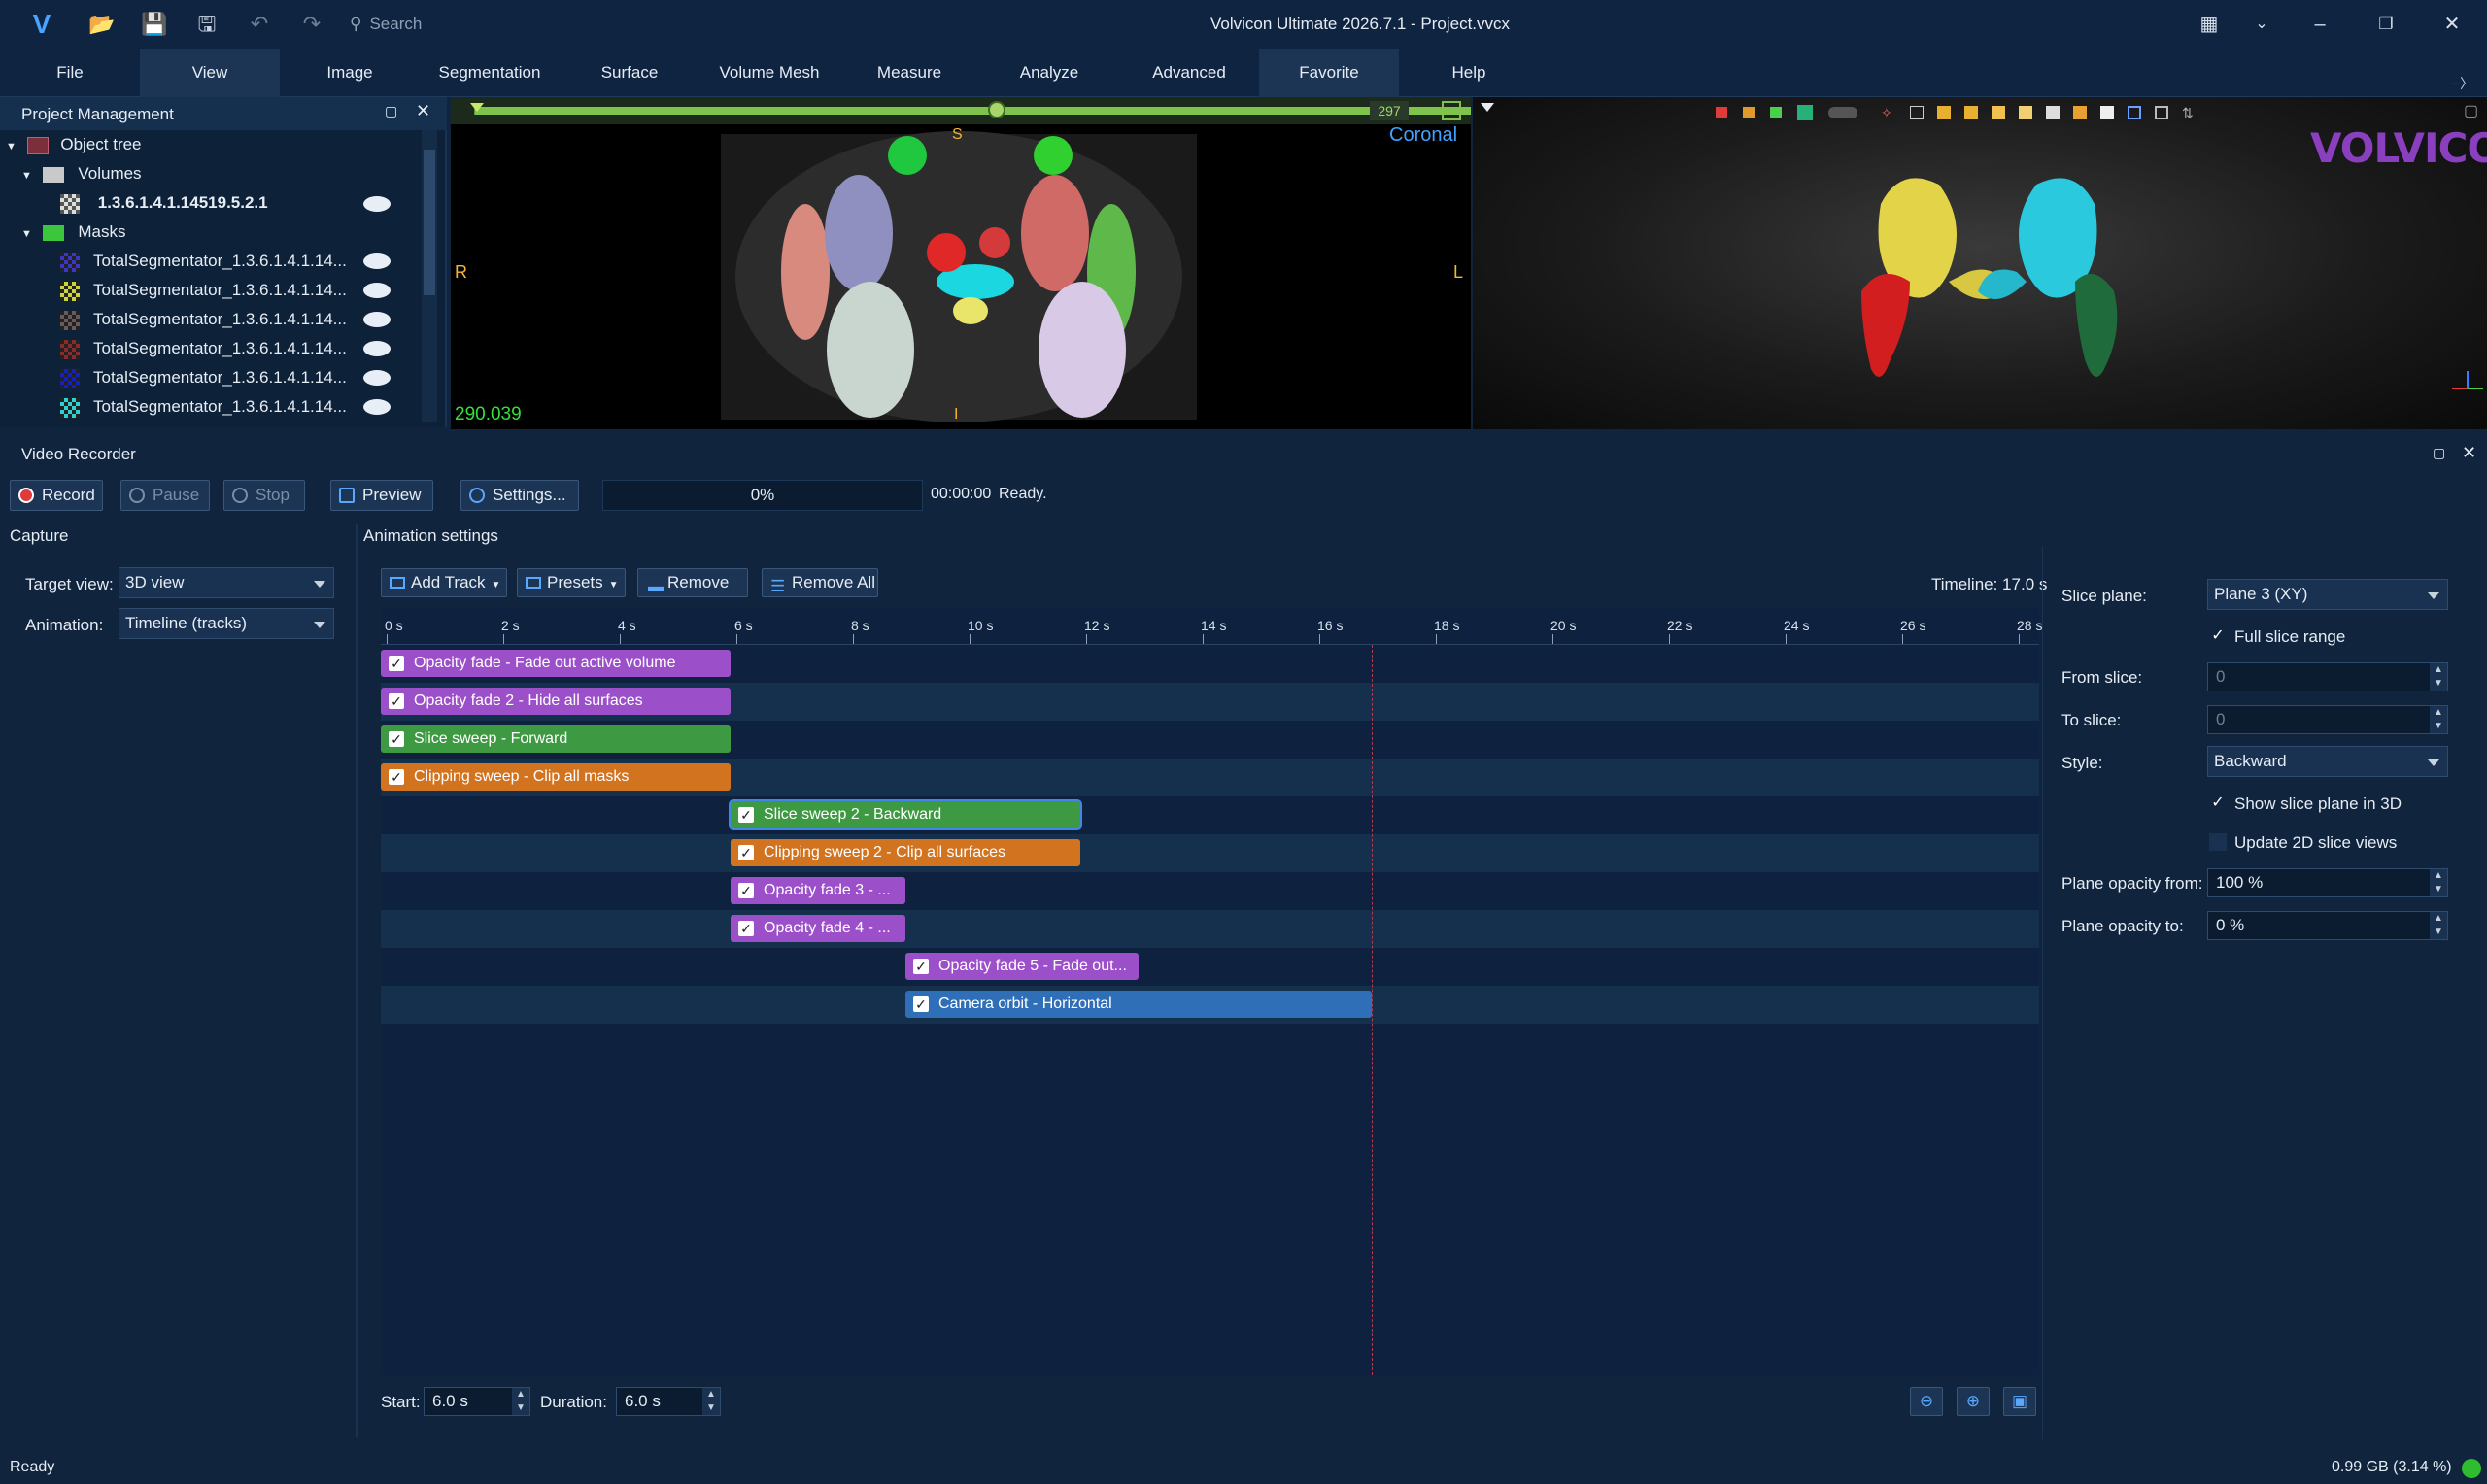  Describe the element at coordinates (154, 24) in the screenshot. I see `save-icon: 💾` at that location.